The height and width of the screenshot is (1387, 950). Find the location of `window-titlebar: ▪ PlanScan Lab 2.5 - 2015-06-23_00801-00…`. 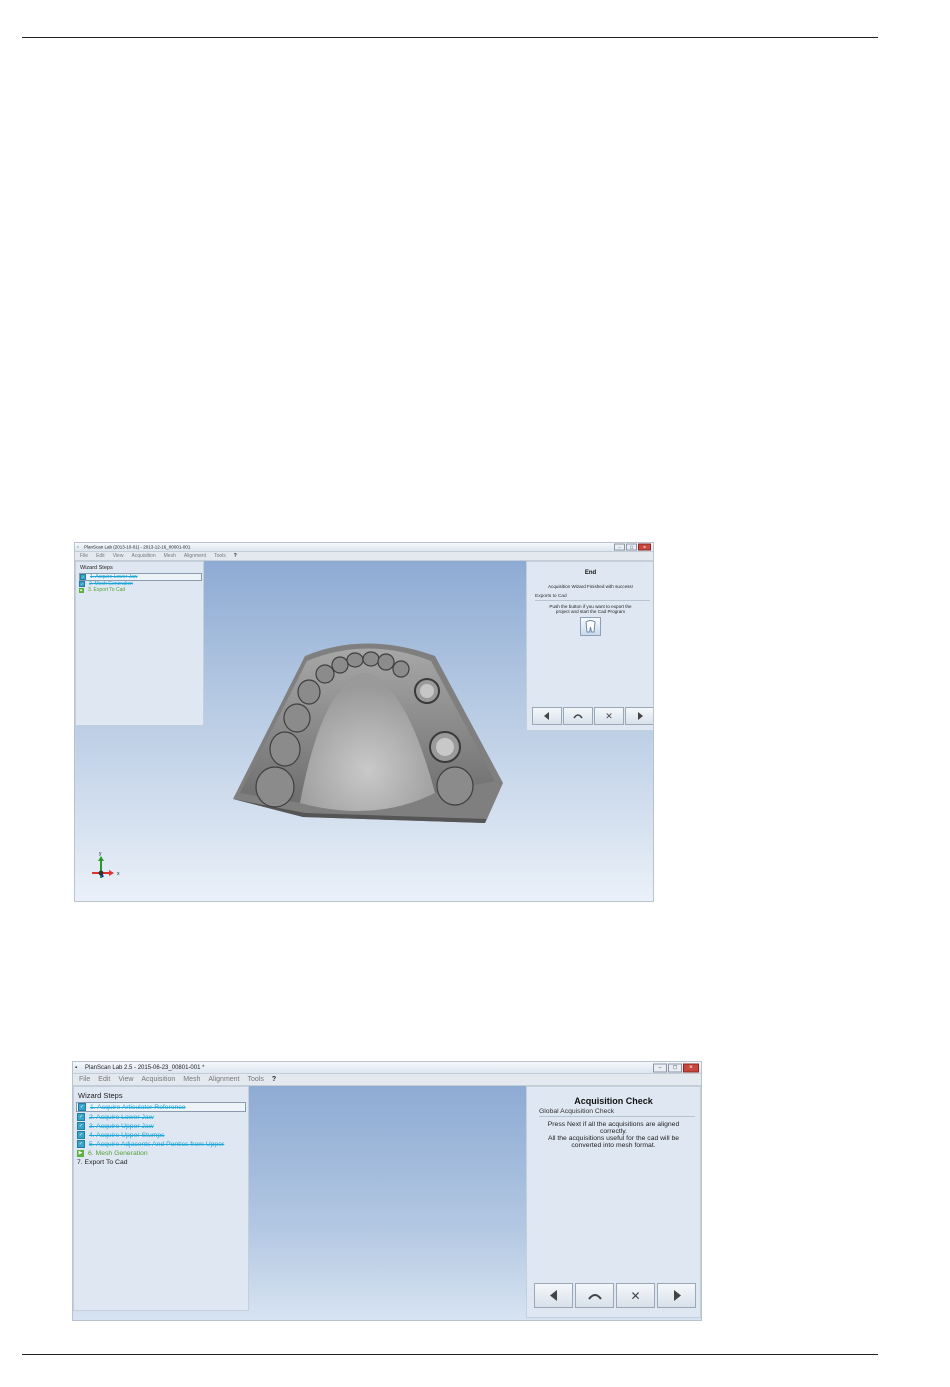

window-titlebar: ▪ PlanScan Lab 2.5 - 2015-06-23_00801-00… is located at coordinates (387, 1068).